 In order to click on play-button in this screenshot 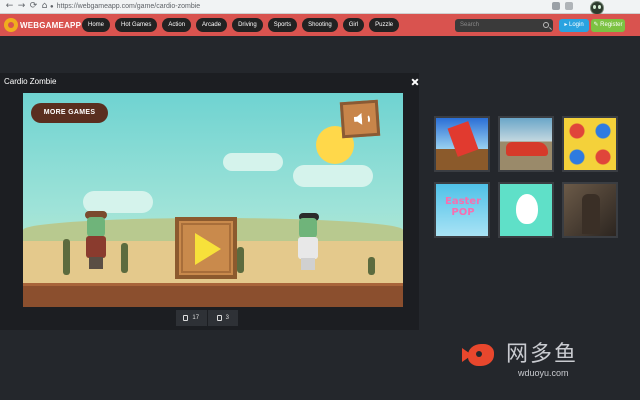, I will do `click(206, 248)`.